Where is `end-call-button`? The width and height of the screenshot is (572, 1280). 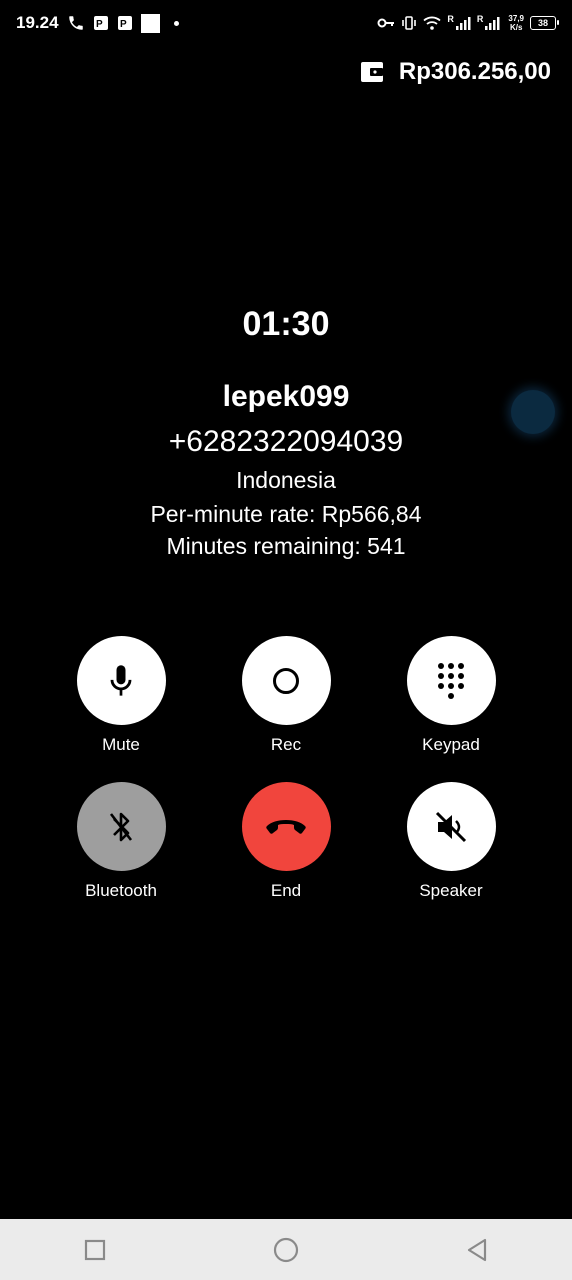 end-call-button is located at coordinates (286, 826).